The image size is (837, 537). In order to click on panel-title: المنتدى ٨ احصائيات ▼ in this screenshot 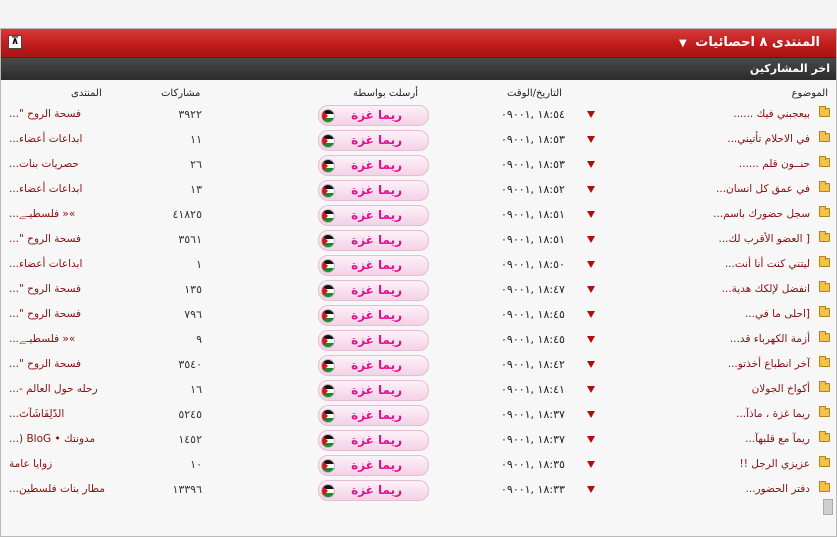, I will do `click(749, 42)`.